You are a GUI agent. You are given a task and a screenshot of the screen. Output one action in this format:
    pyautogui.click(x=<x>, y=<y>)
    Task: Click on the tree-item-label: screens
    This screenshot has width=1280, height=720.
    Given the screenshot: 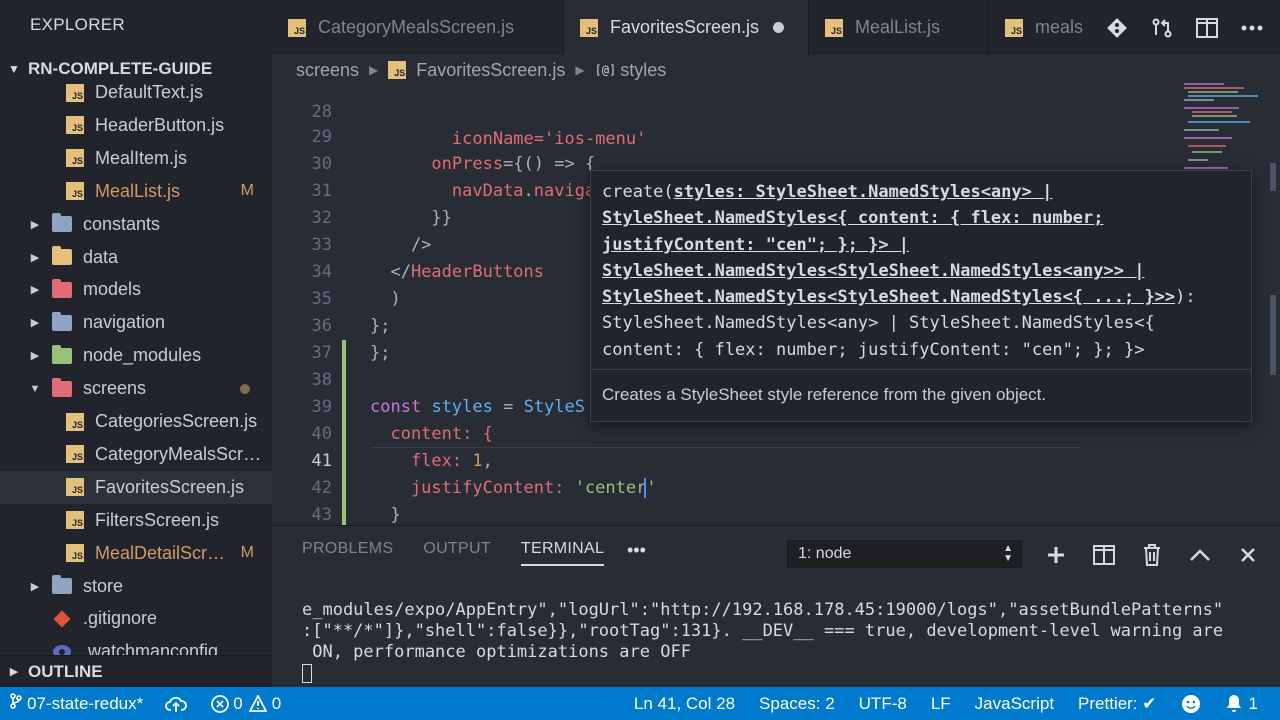 What is the action you would take?
    pyautogui.click(x=115, y=388)
    